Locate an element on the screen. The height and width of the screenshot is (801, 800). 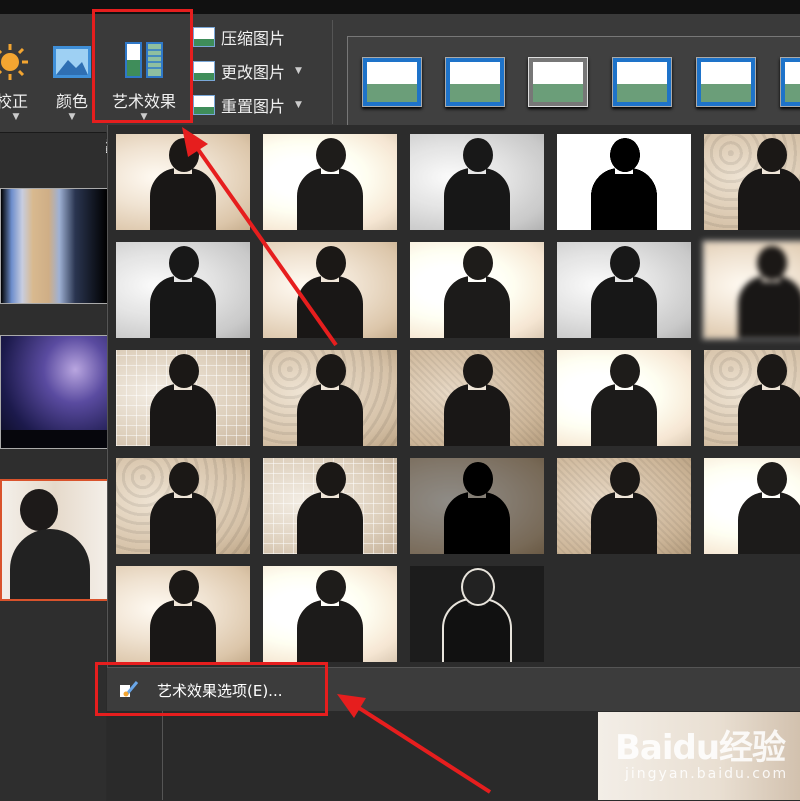
corrections-label: 校正 is located at coordinates (14, 101).